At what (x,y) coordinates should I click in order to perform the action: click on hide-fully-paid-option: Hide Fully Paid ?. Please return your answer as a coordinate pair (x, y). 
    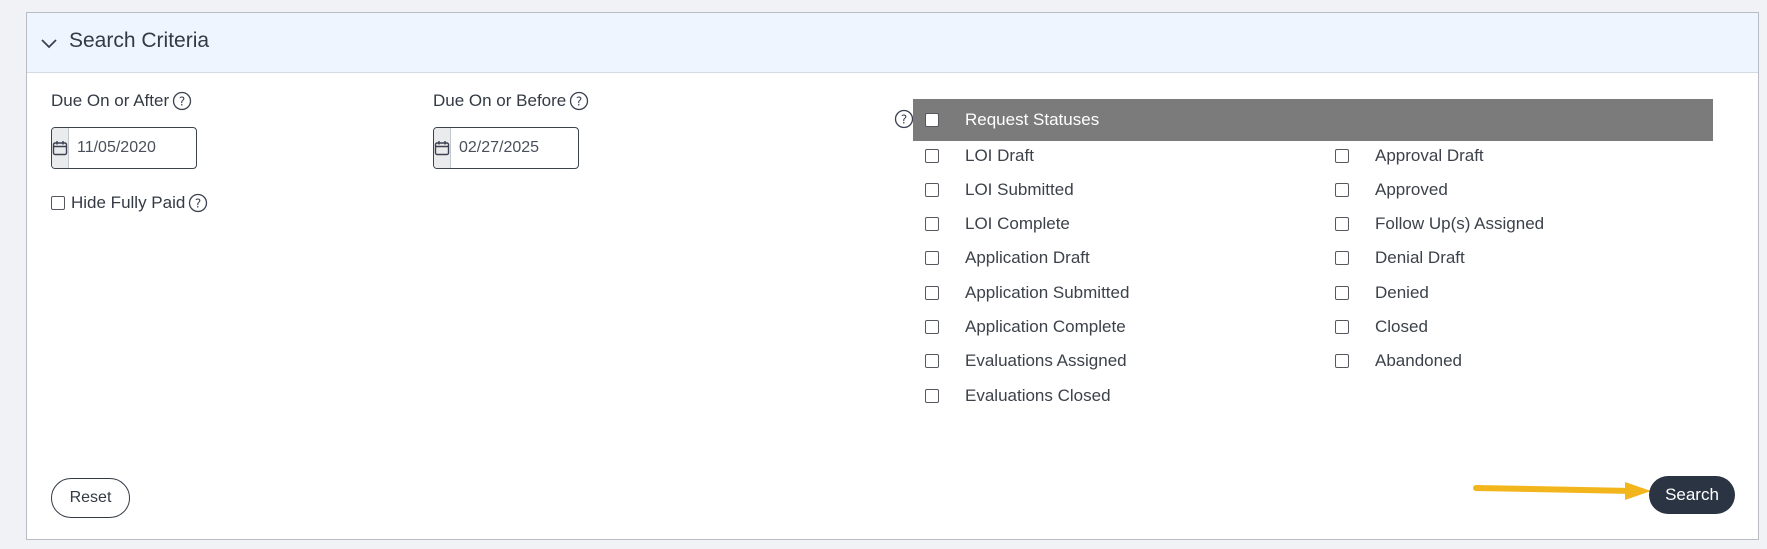
    Looking at the image, I should click on (129, 203).